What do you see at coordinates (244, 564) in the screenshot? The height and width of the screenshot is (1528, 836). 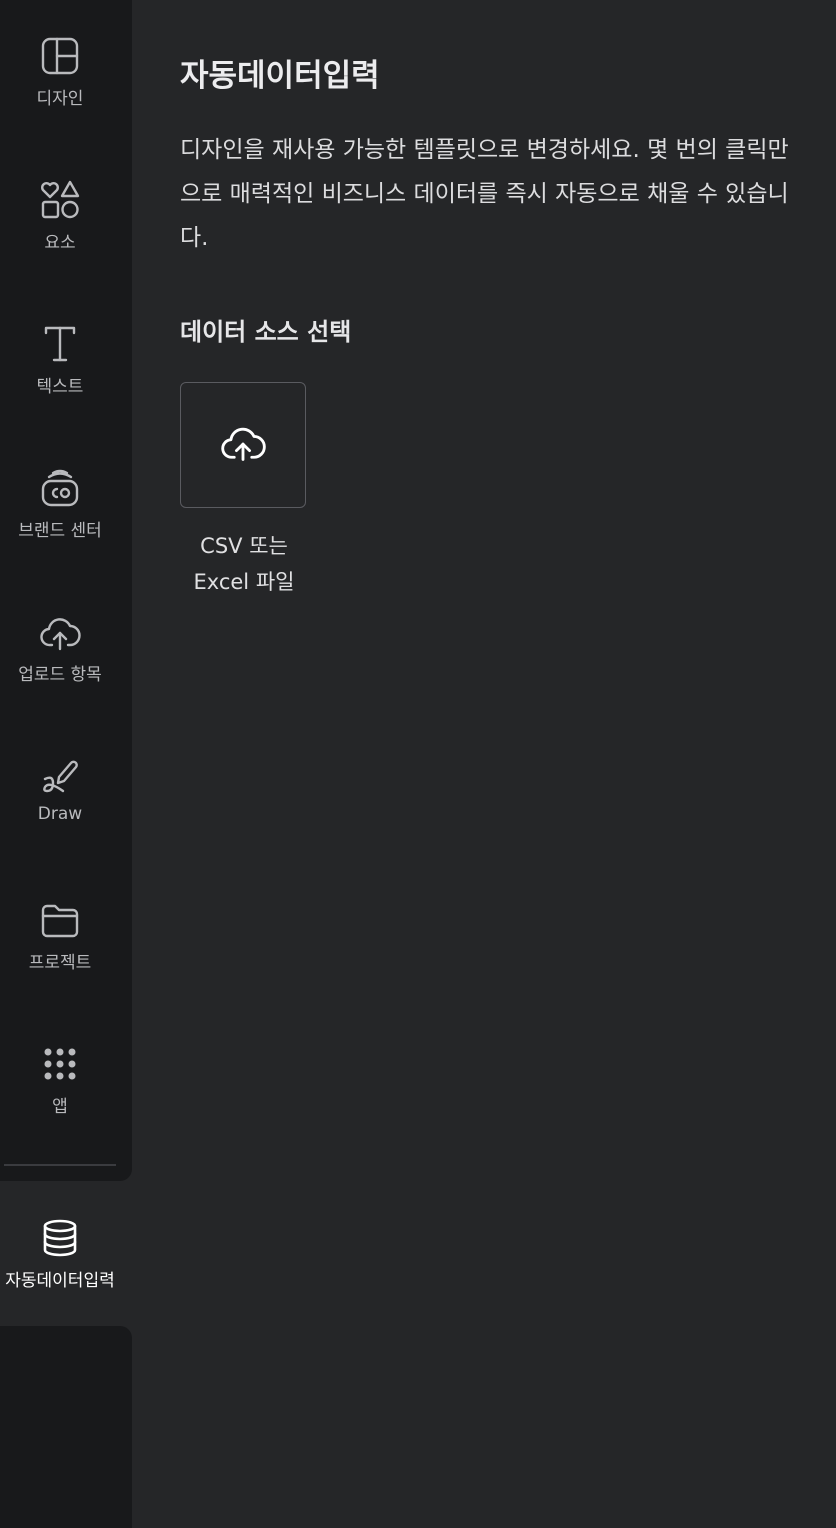 I see `source-label: CSV 또는 Excel 파일` at bounding box center [244, 564].